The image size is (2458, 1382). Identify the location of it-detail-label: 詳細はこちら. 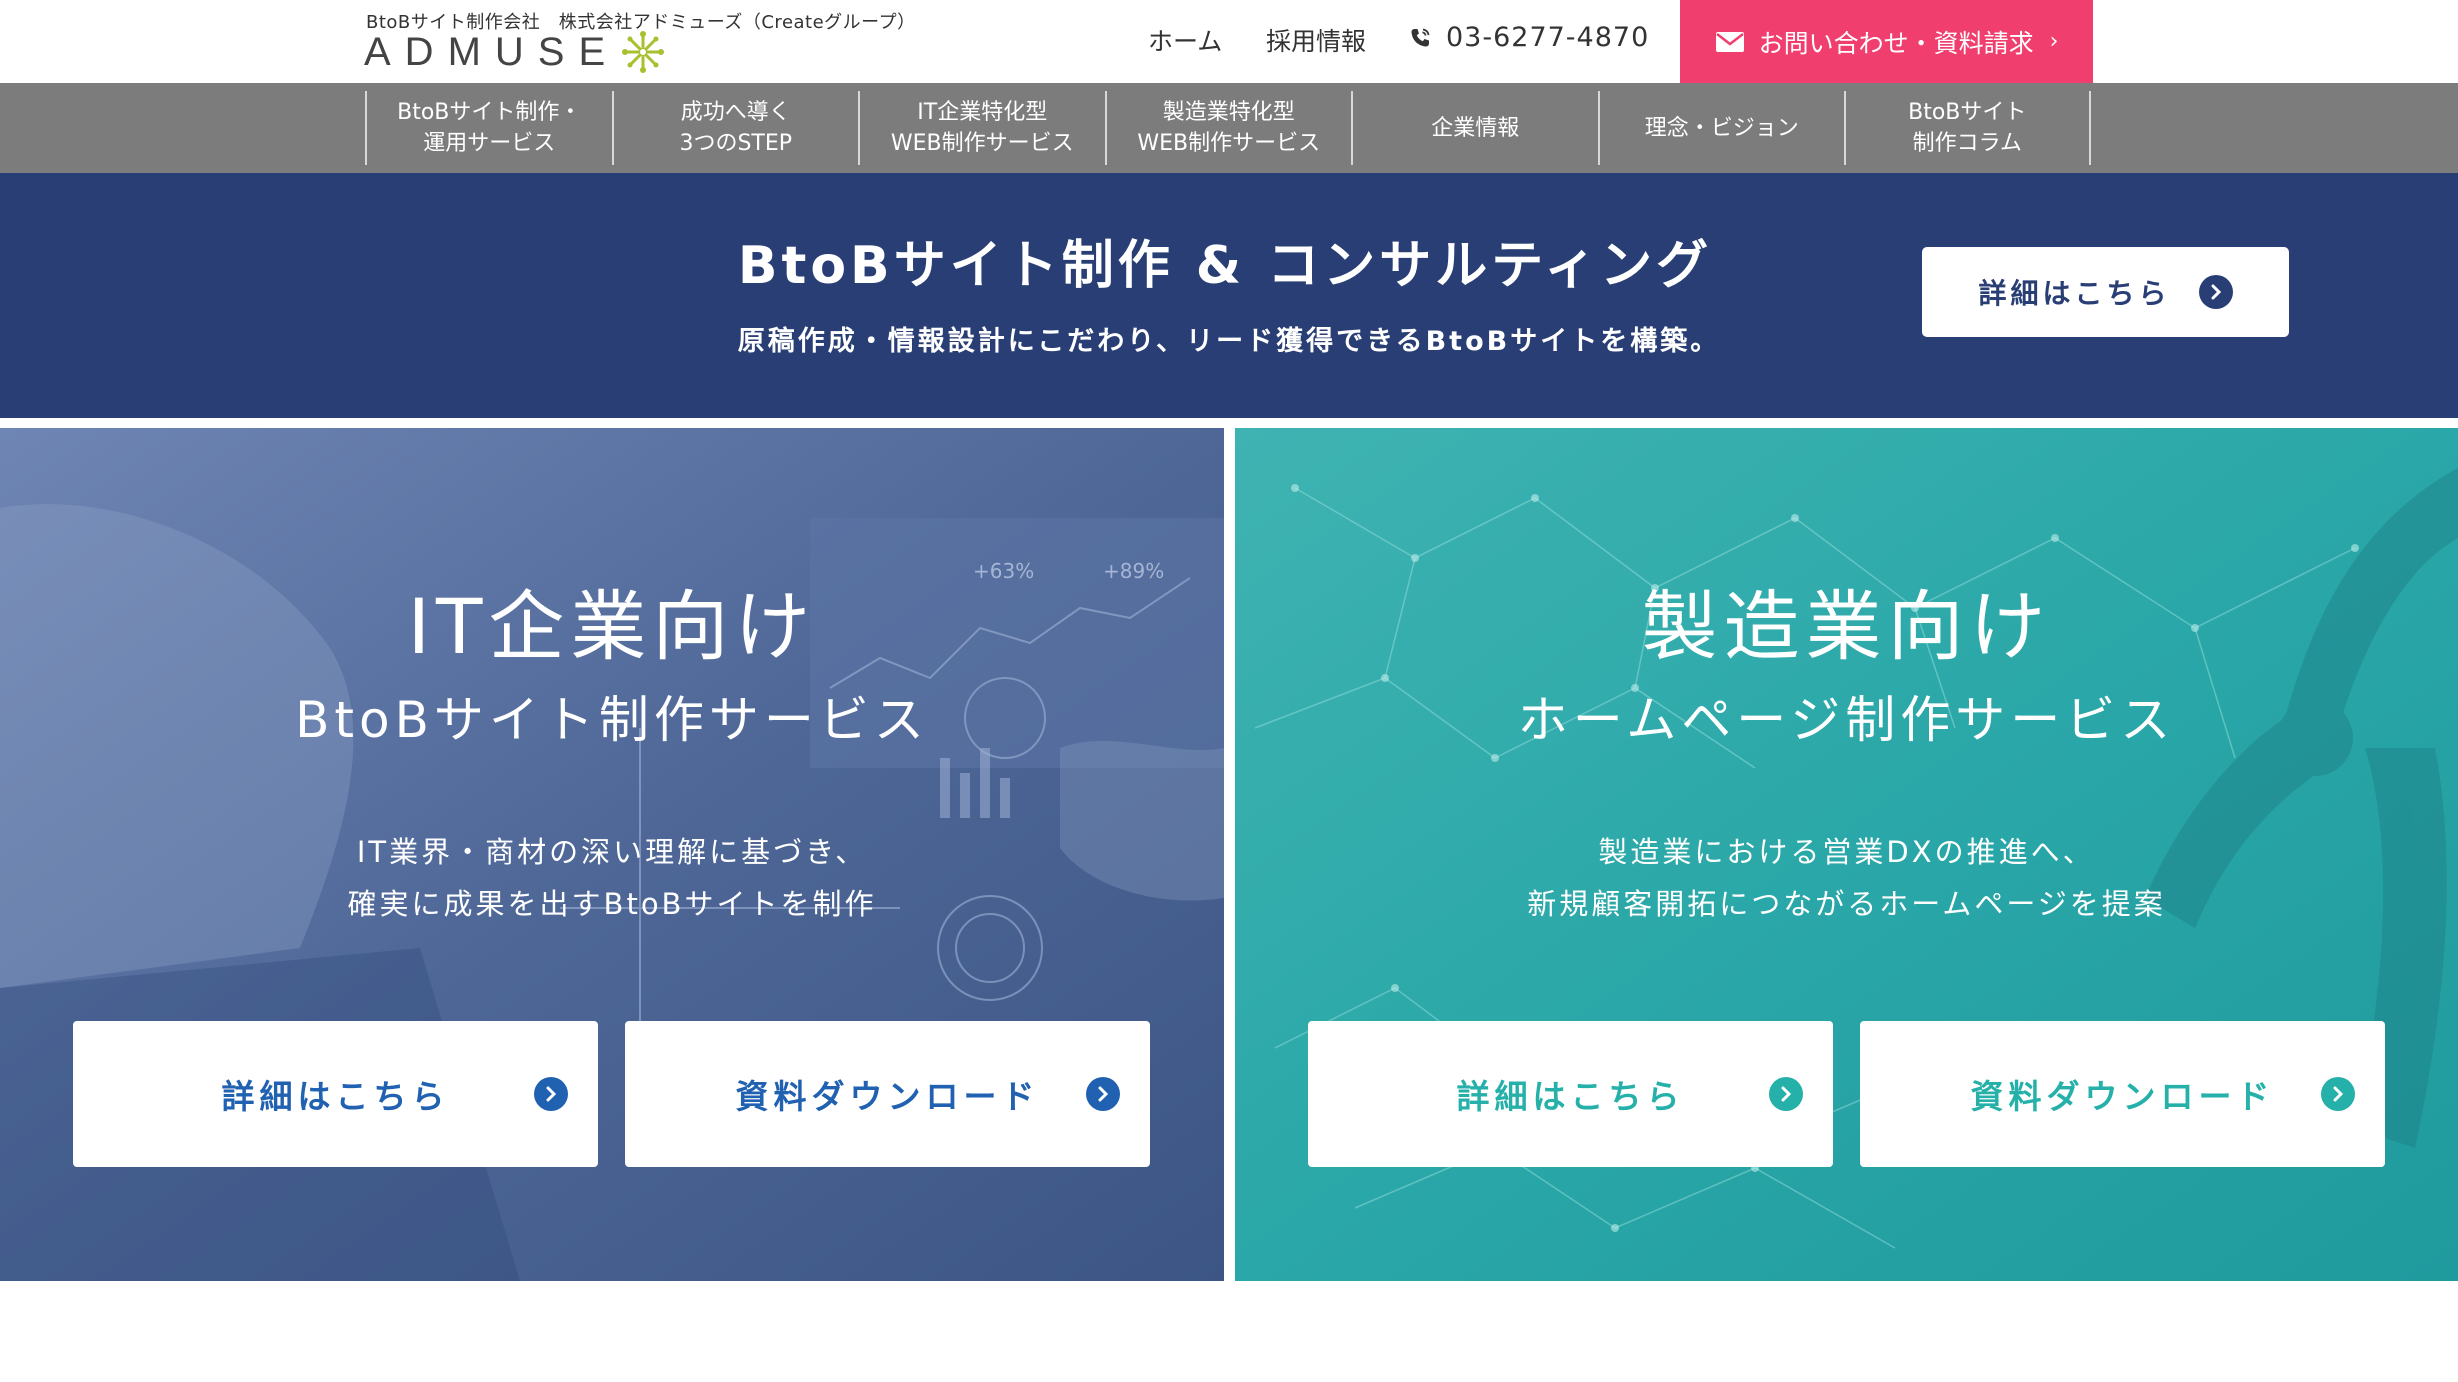
(335, 1096).